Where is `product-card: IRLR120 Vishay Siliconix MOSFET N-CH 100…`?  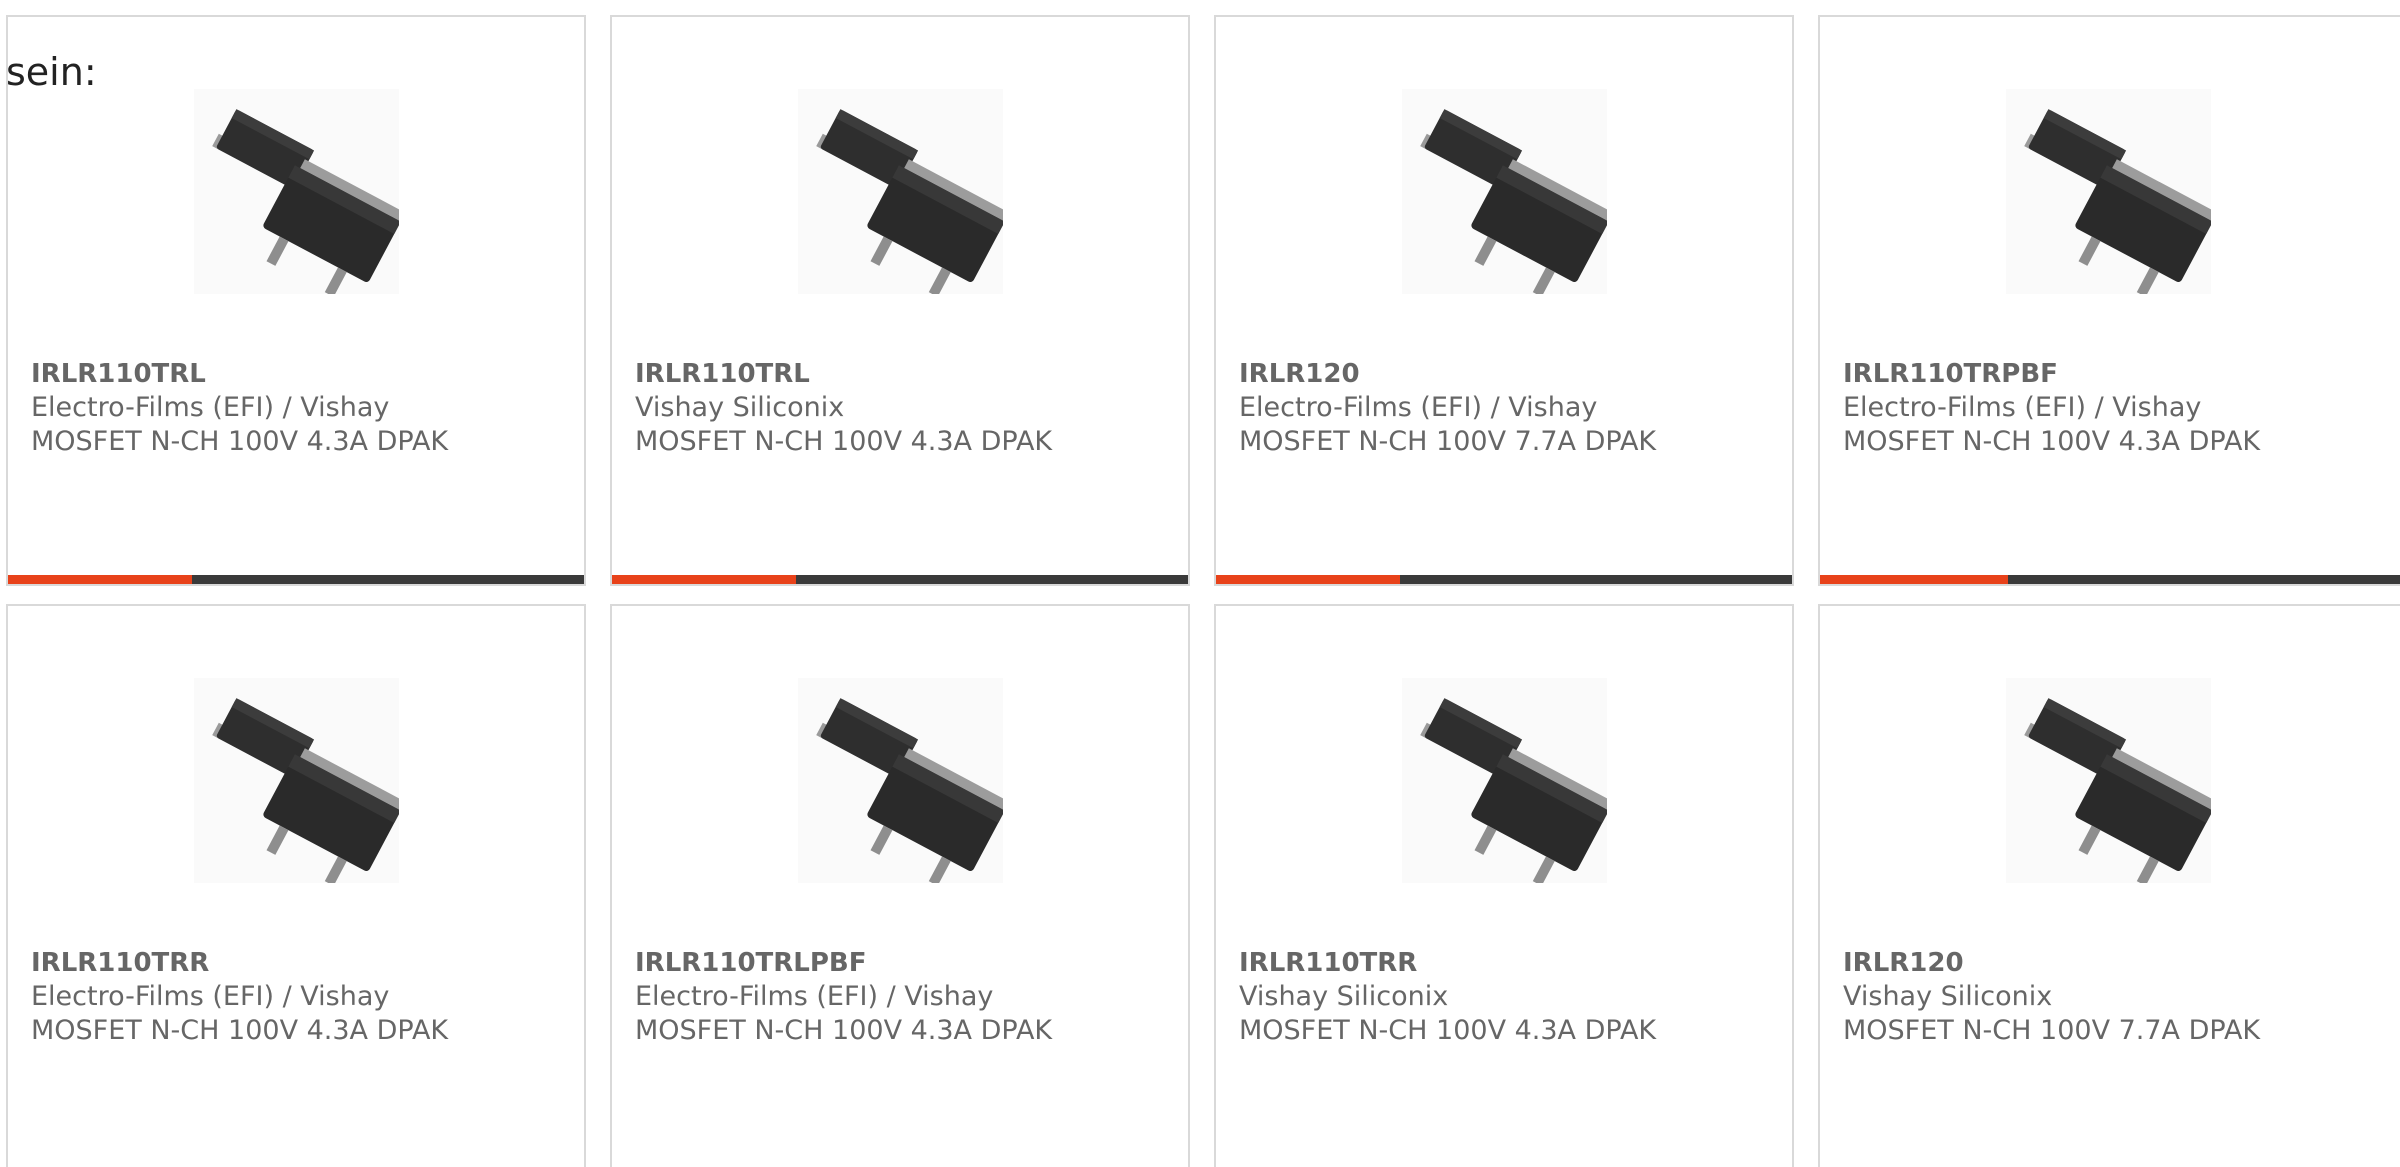 product-card: IRLR120 Vishay Siliconix MOSFET N-CH 100… is located at coordinates (2109, 885).